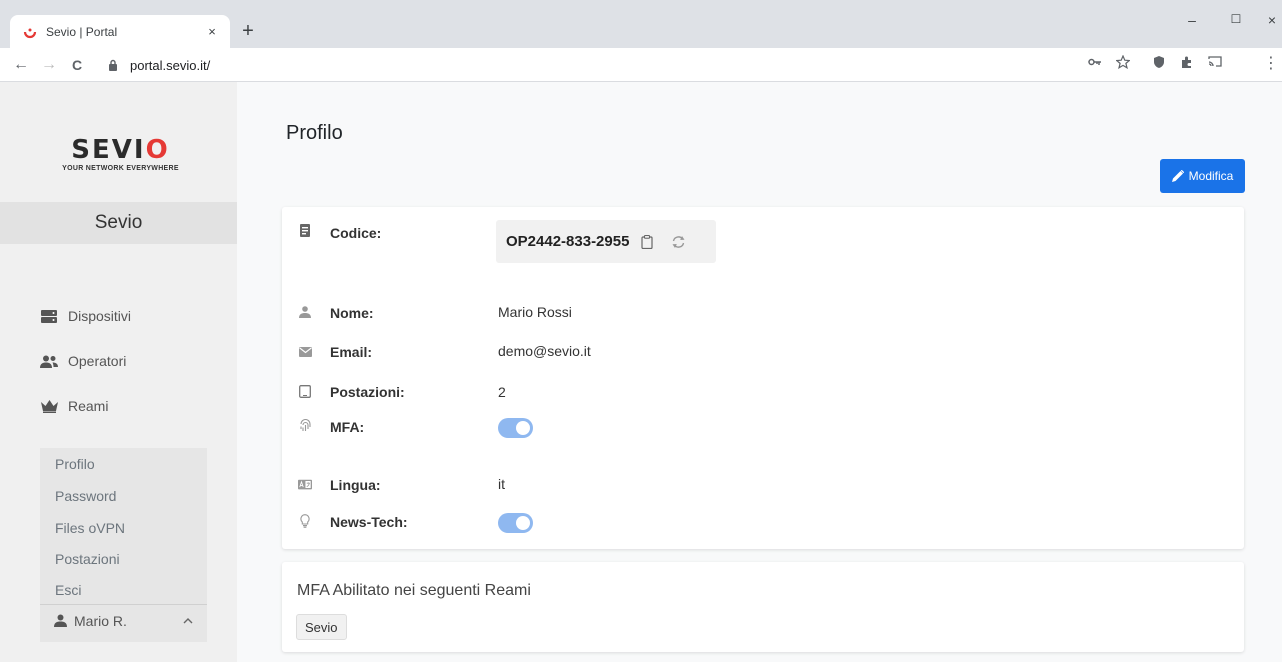 This screenshot has width=1282, height=662. I want to click on id-card-icon, so click(305, 230).